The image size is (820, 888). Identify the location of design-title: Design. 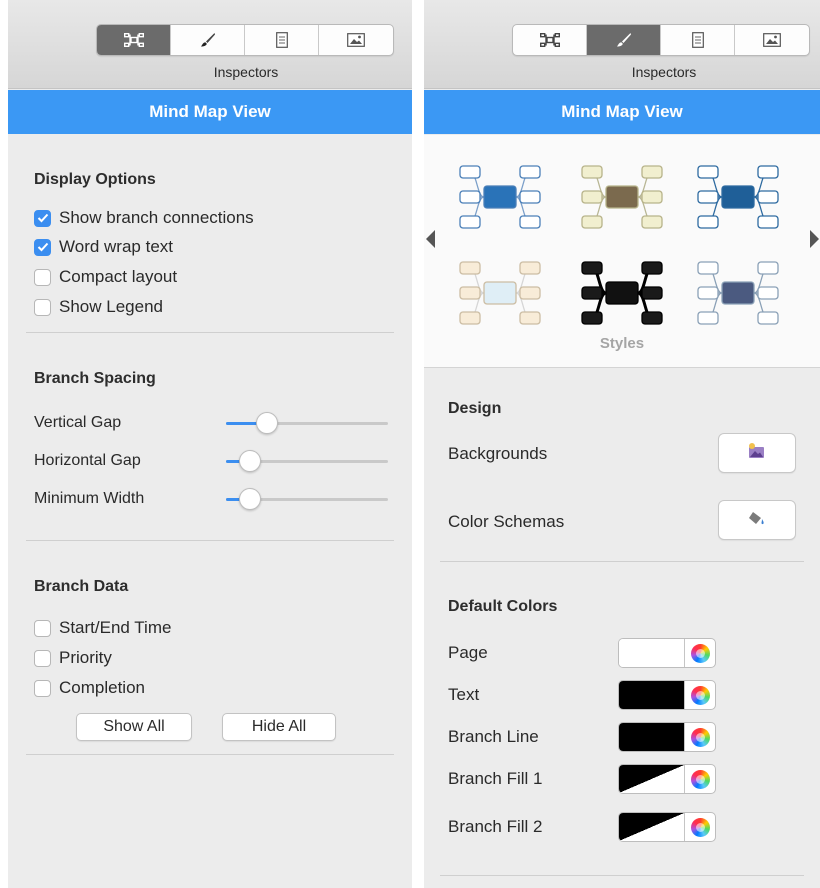
(475, 408).